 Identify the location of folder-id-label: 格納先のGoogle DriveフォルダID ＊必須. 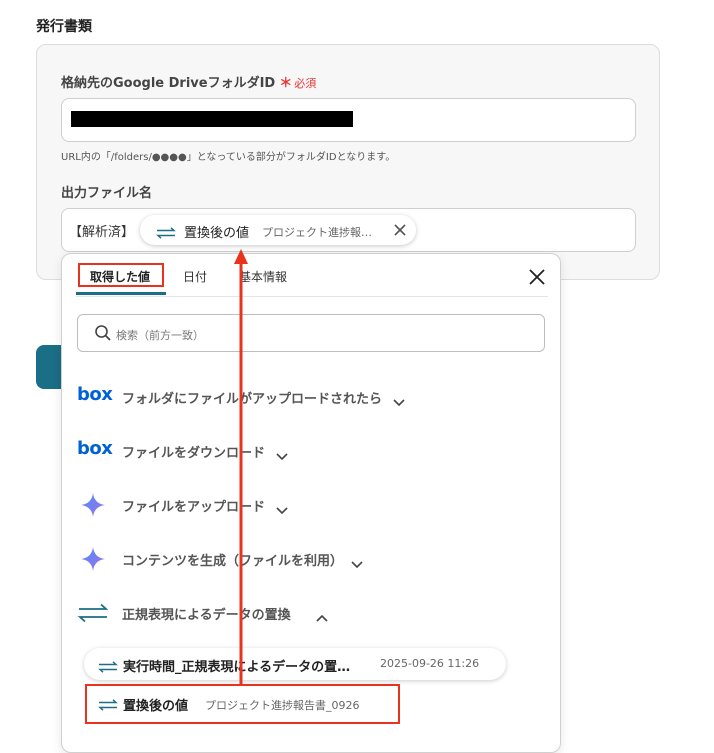
(188, 81).